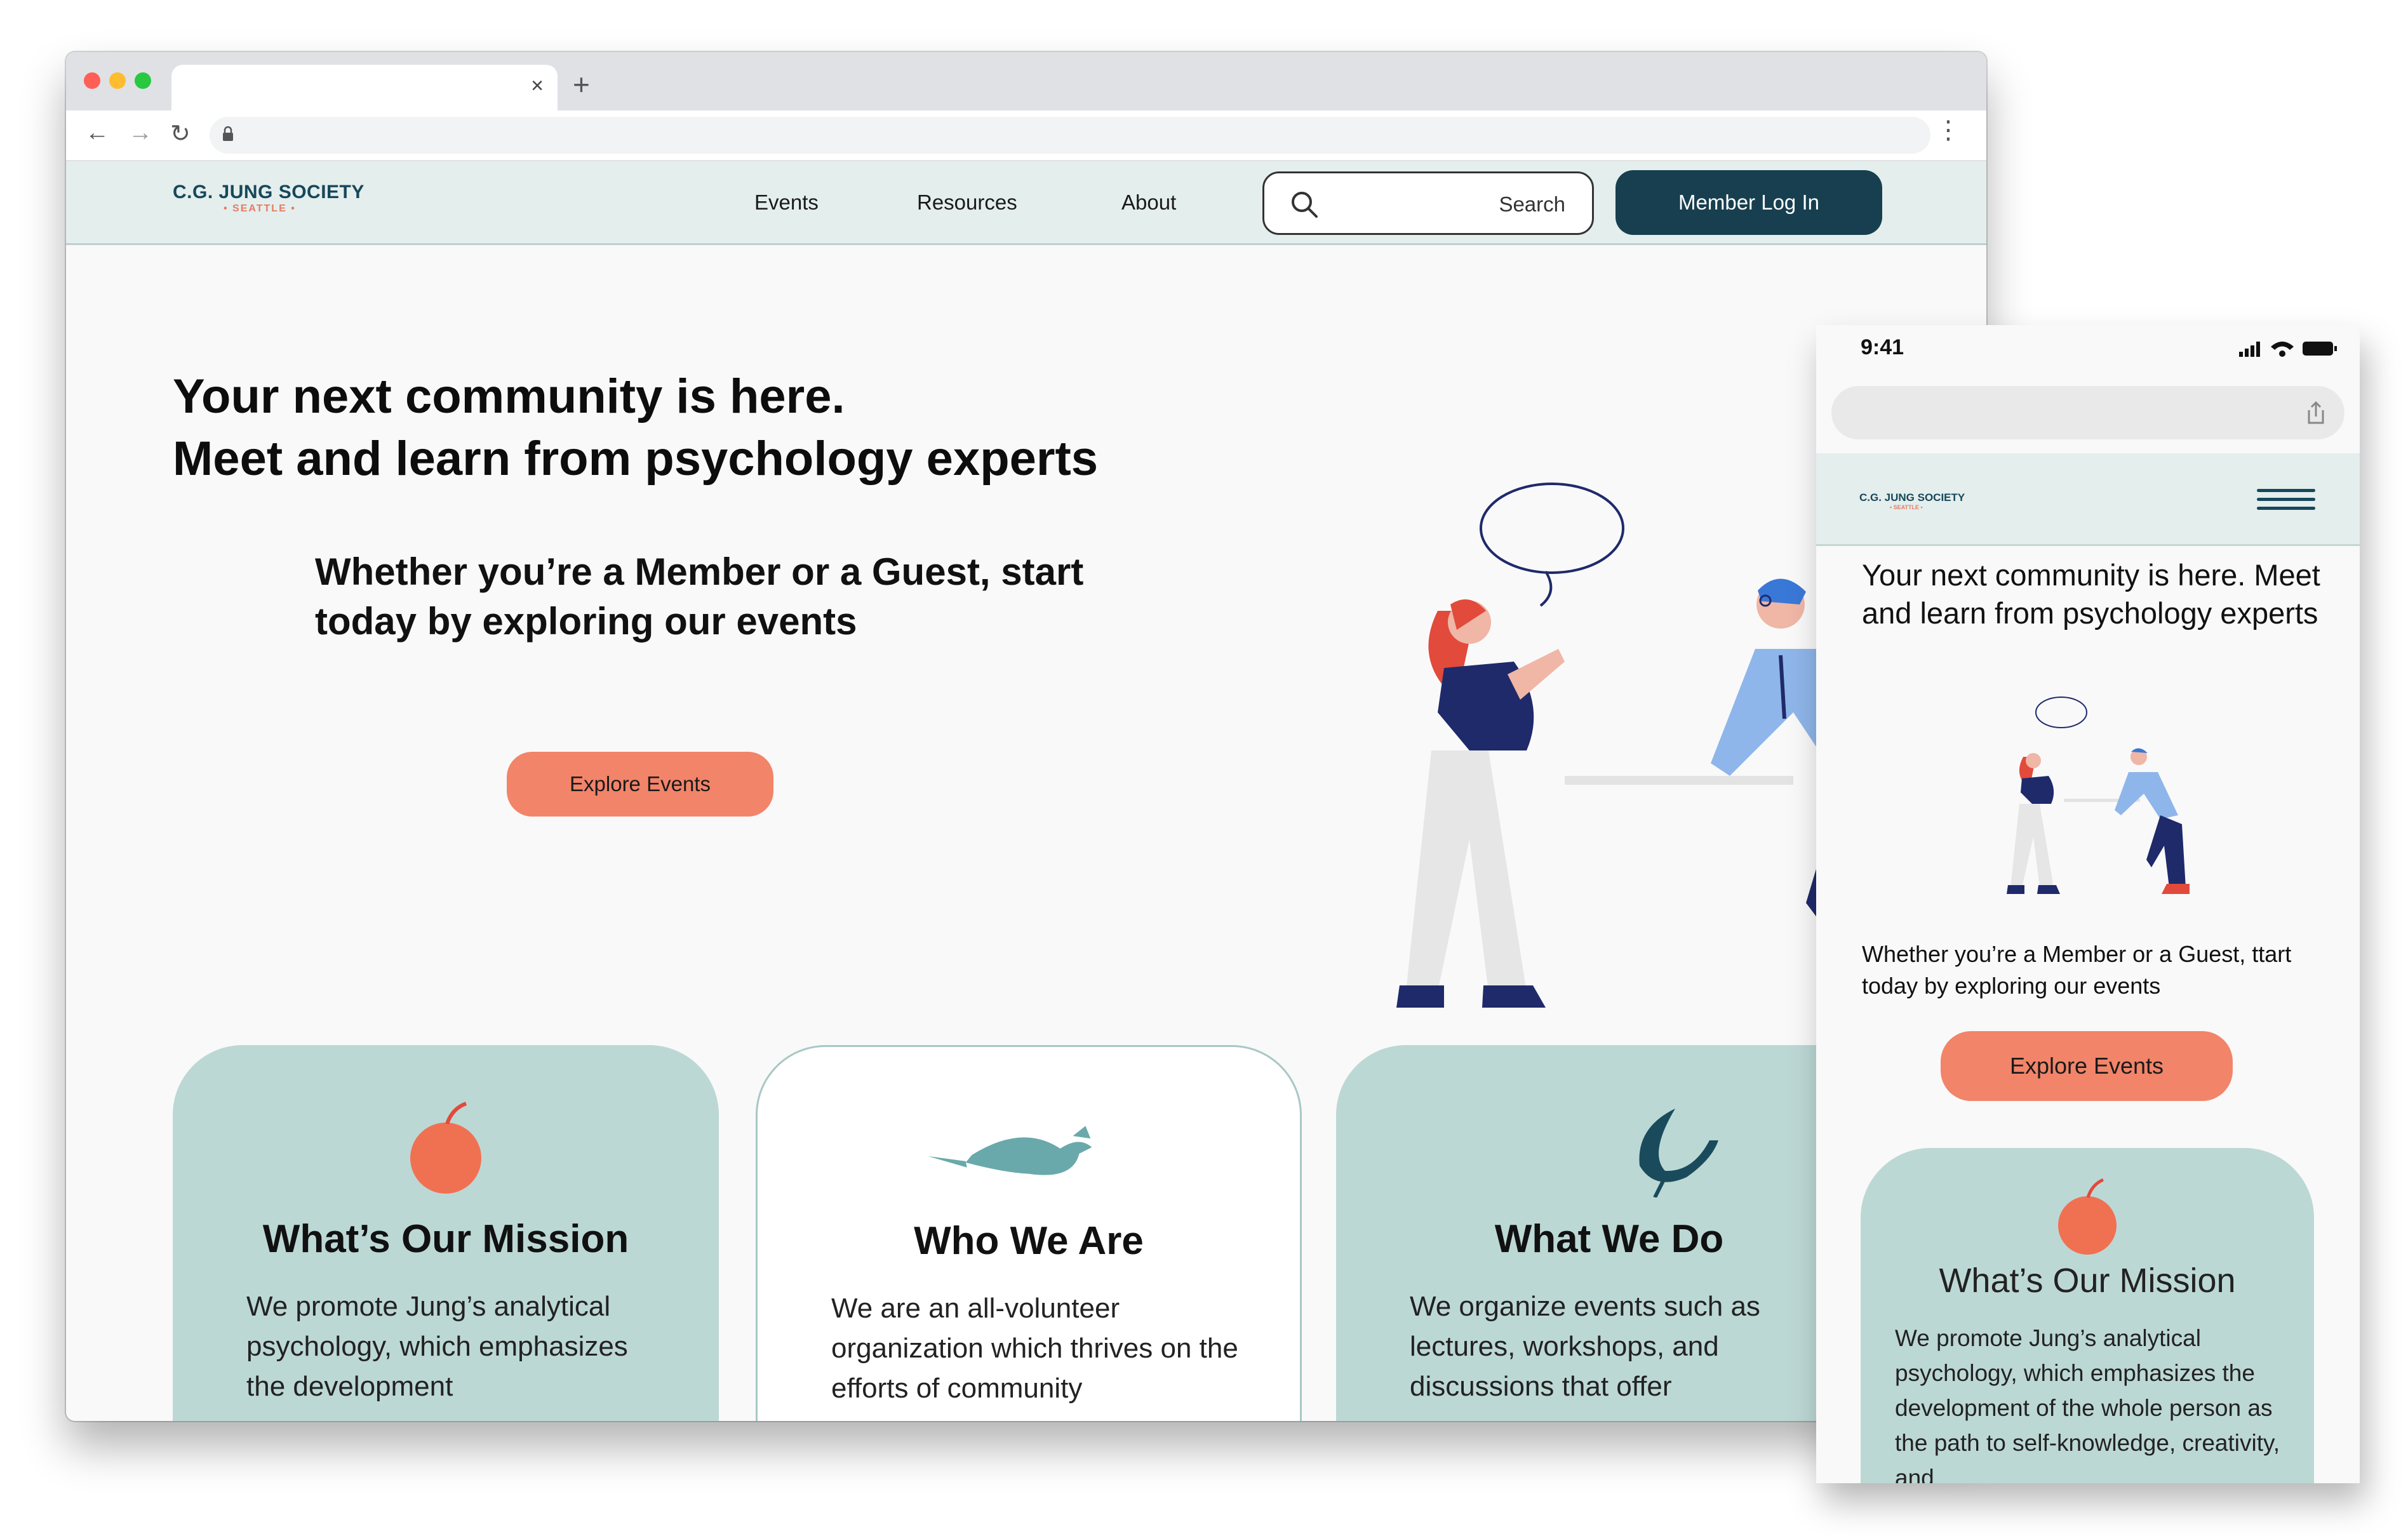  What do you see at coordinates (180, 133) in the screenshot?
I see `reload-icon: ↻` at bounding box center [180, 133].